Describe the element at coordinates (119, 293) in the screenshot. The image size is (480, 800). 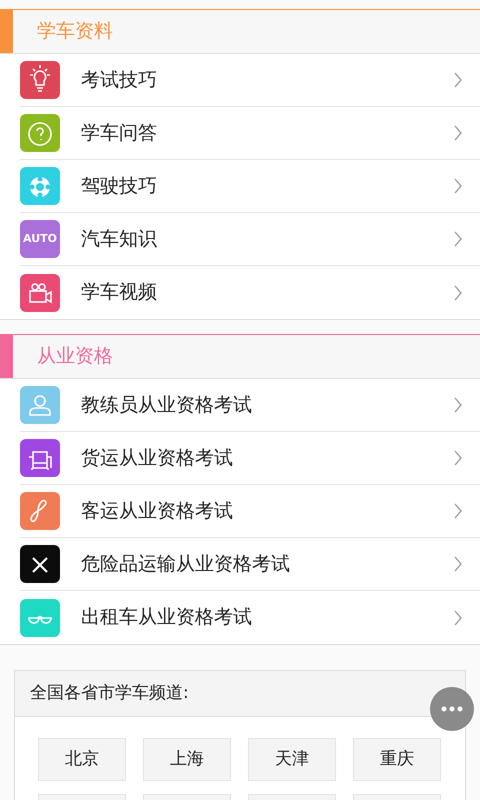
I see `item-label: 学车视频` at that location.